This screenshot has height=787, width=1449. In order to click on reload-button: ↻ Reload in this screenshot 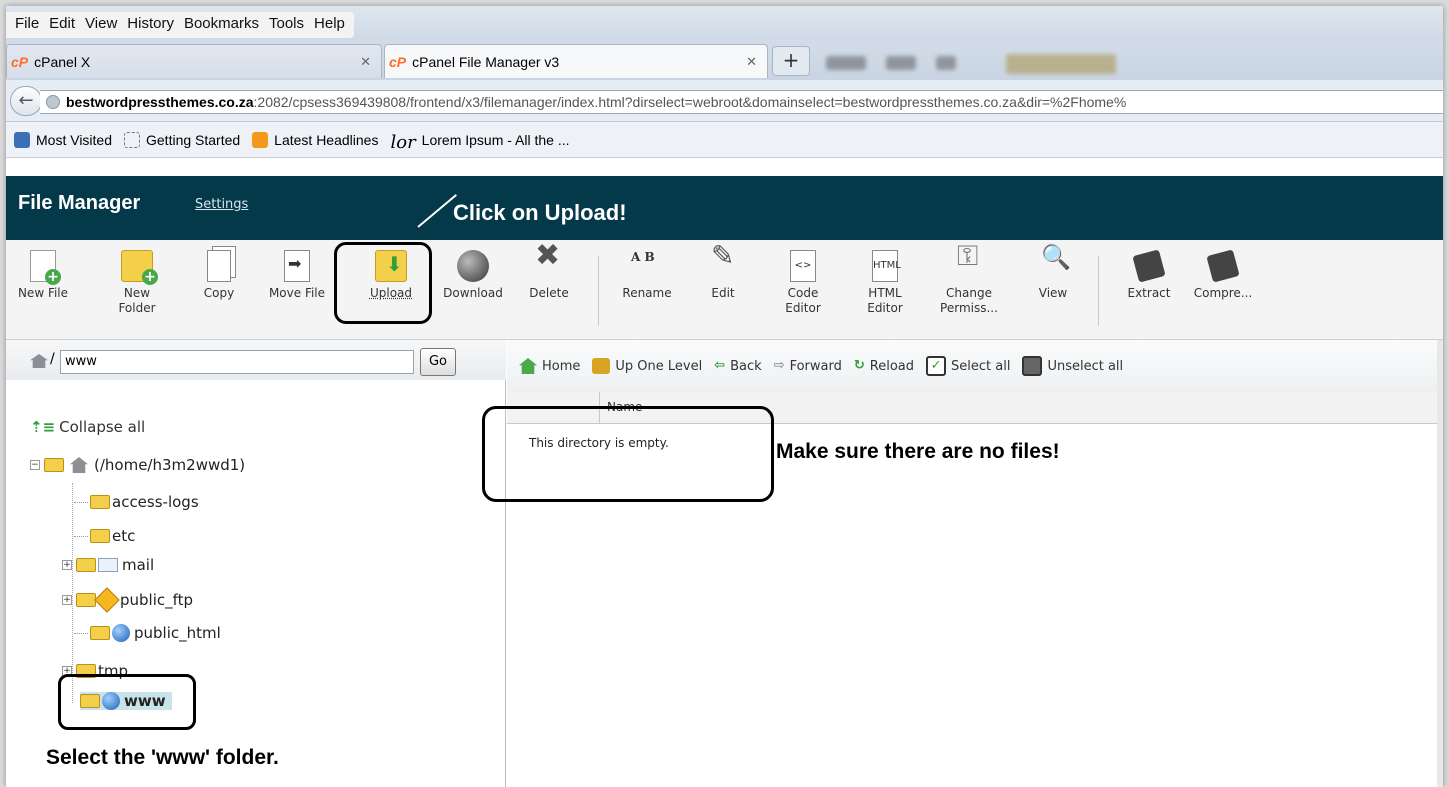, I will do `click(884, 366)`.